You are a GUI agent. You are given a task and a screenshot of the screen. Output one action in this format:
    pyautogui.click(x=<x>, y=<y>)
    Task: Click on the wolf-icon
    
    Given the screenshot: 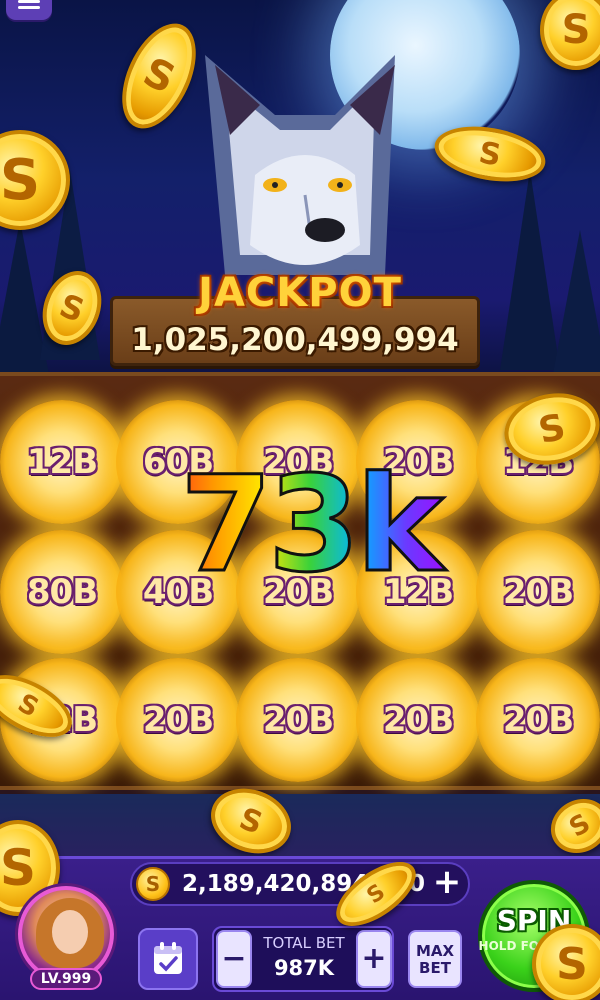 What is the action you would take?
    pyautogui.click(x=300, y=165)
    